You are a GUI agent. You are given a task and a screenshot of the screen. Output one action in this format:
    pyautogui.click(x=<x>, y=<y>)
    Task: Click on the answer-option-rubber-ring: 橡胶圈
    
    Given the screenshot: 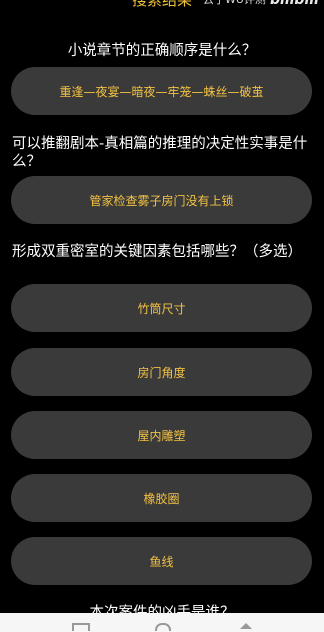 What is the action you would take?
    pyautogui.click(x=161, y=498)
    